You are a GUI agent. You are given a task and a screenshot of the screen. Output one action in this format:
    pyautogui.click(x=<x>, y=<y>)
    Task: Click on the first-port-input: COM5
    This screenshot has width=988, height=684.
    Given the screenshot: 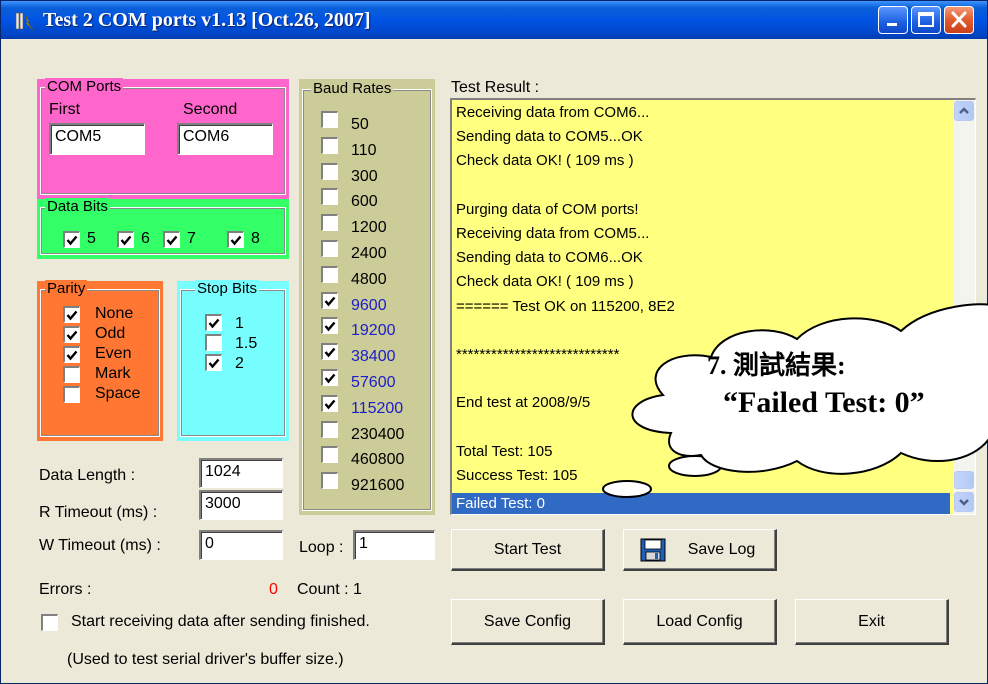 What is the action you would take?
    pyautogui.click(x=97, y=139)
    